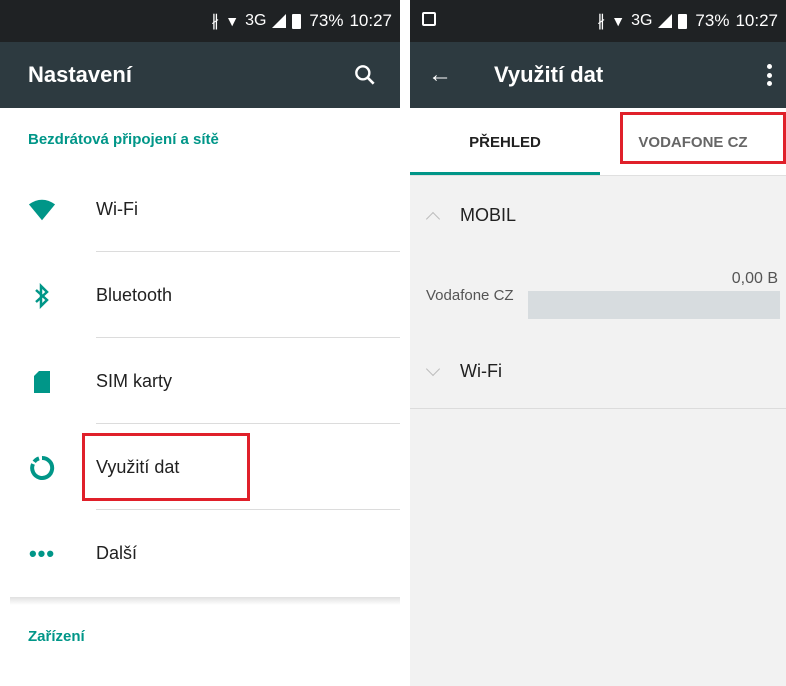  I want to click on screen-separator, so click(405, 343).